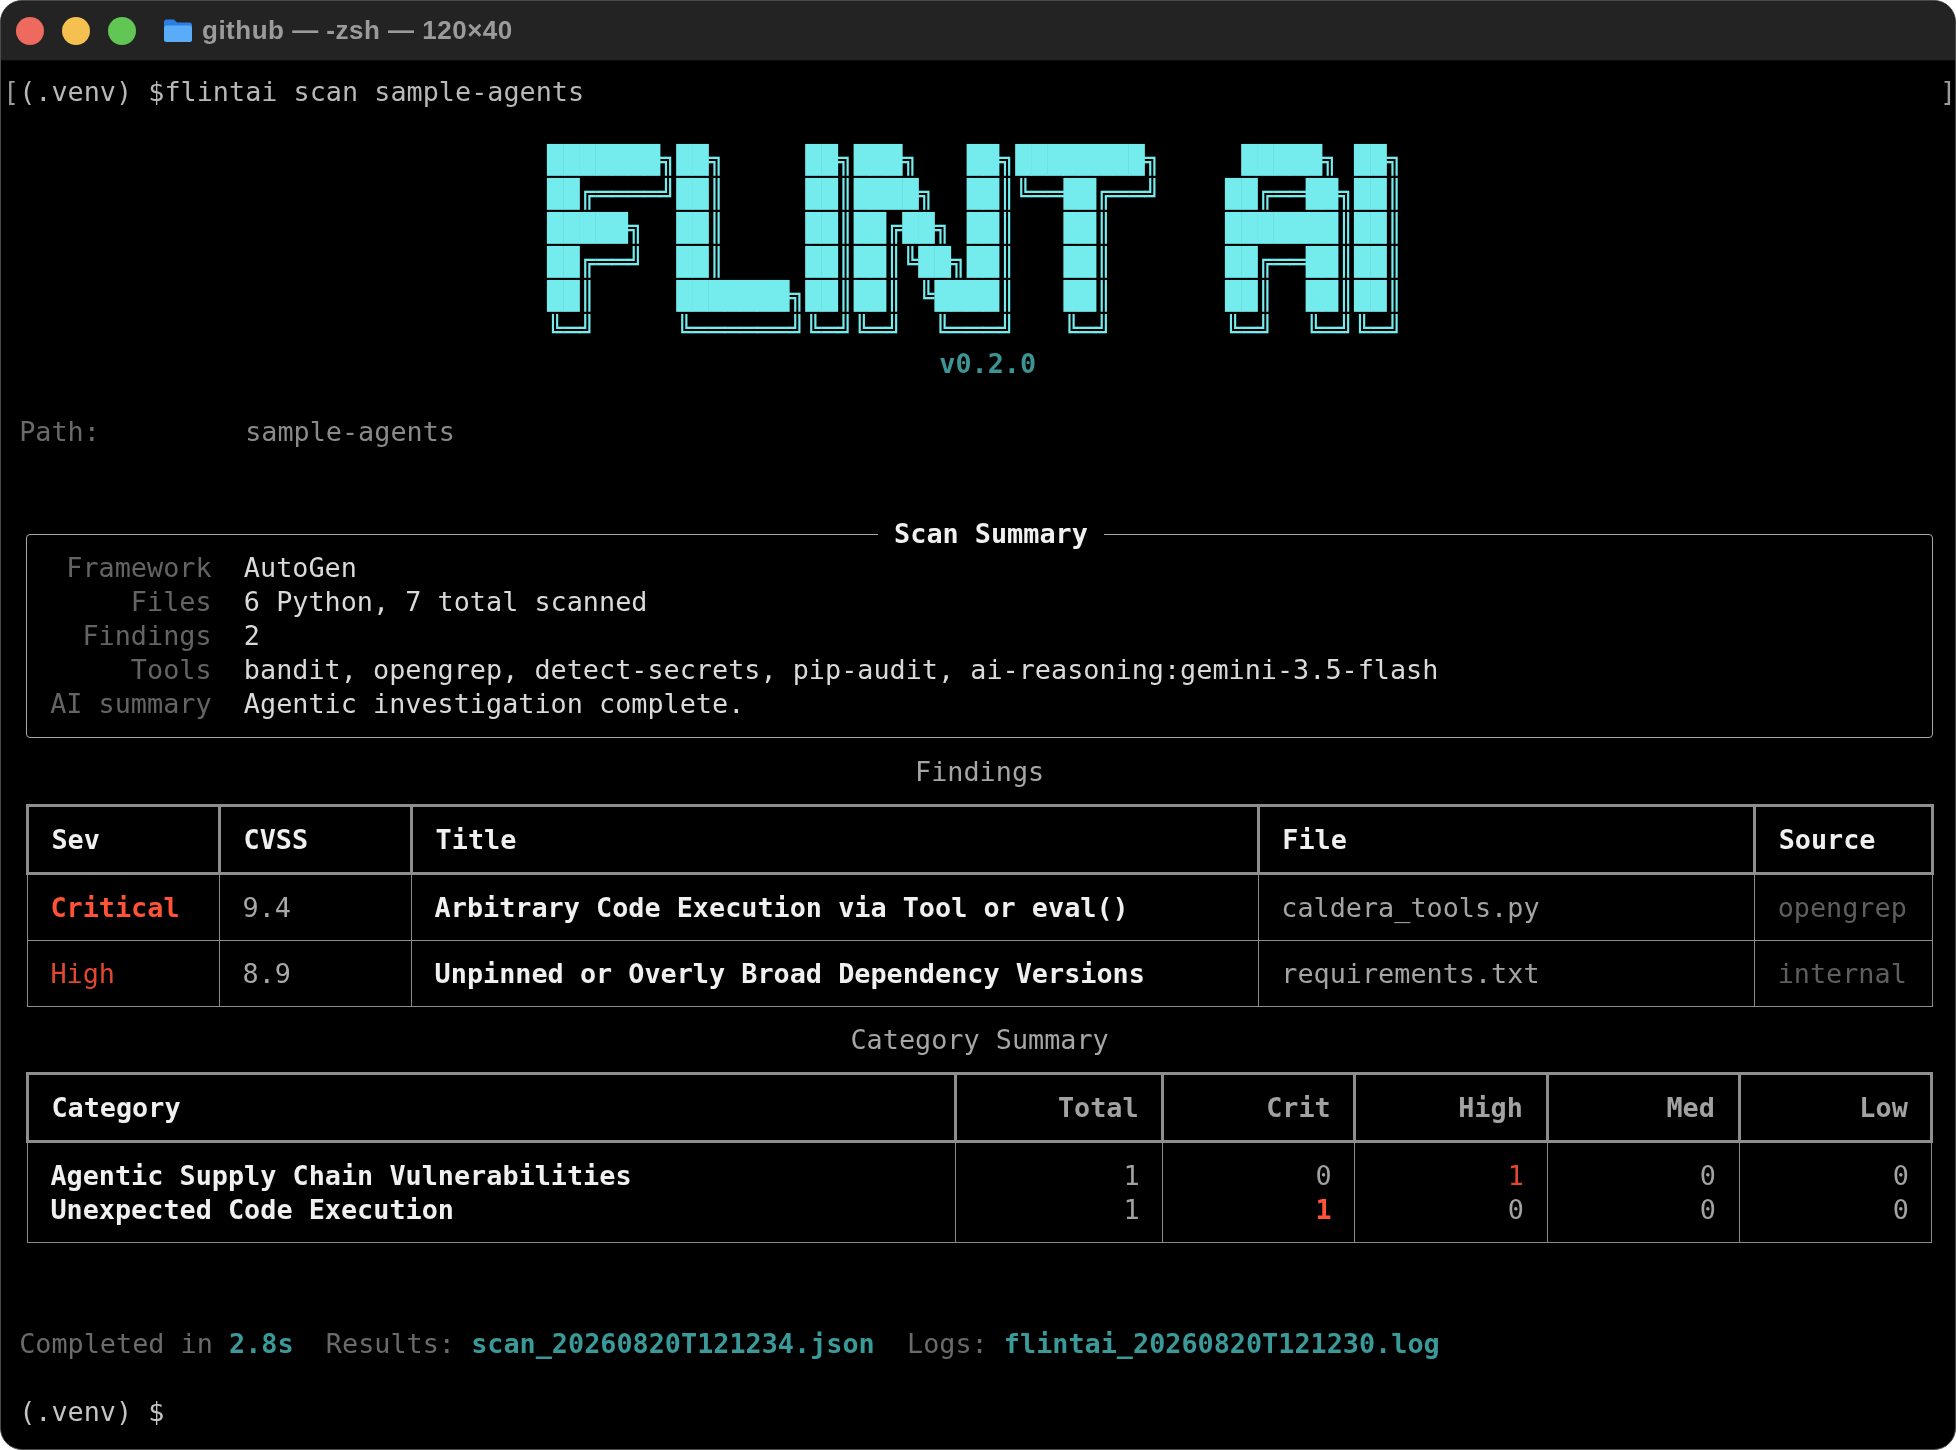  Describe the element at coordinates (975, 245) in the screenshot. I see `ascii-logo: ███████╗██╗ ██╗███╗ ██╗████████╗ █████╗ ██╗ ██╔════╝██║ ██║████╗ ██║╚══██╔══╝ ██╔══██╗██║ █████╗ ██║ ██║██╔██╗ ██║ ██║ ███████║██║ ██╔══╝ ██║ ██║██║╚██╗██║ ██║ ██╔══██║██║ ██║ ███████╗██║██║ ╚████║ ██║ ██║ ██║██║ ╚═╝ ╚══════╝╚═╝╚═╝ ╚═══╝ ╚═╝ ╚═╝ ╚═╝╚═╝` at that location.